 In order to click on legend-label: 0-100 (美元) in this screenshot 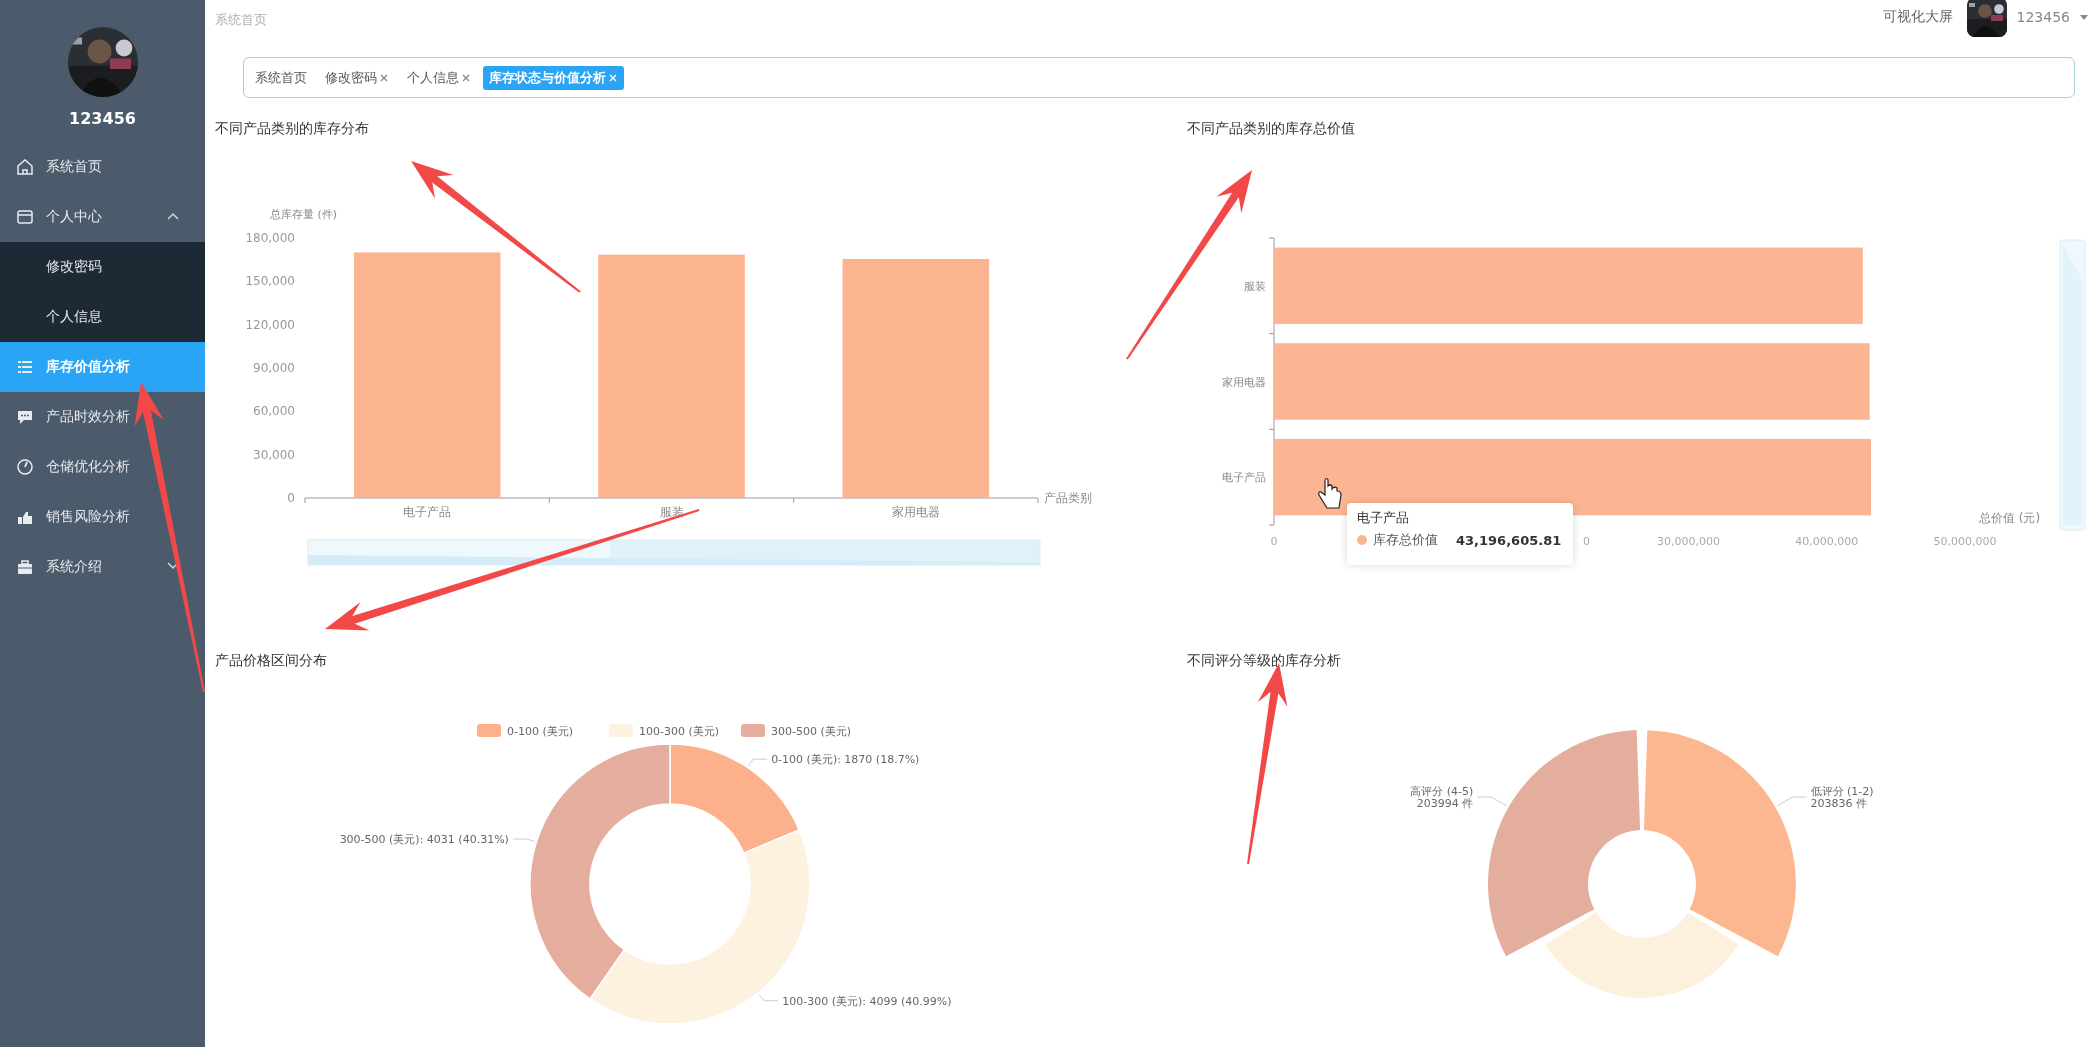, I will do `click(540, 731)`.